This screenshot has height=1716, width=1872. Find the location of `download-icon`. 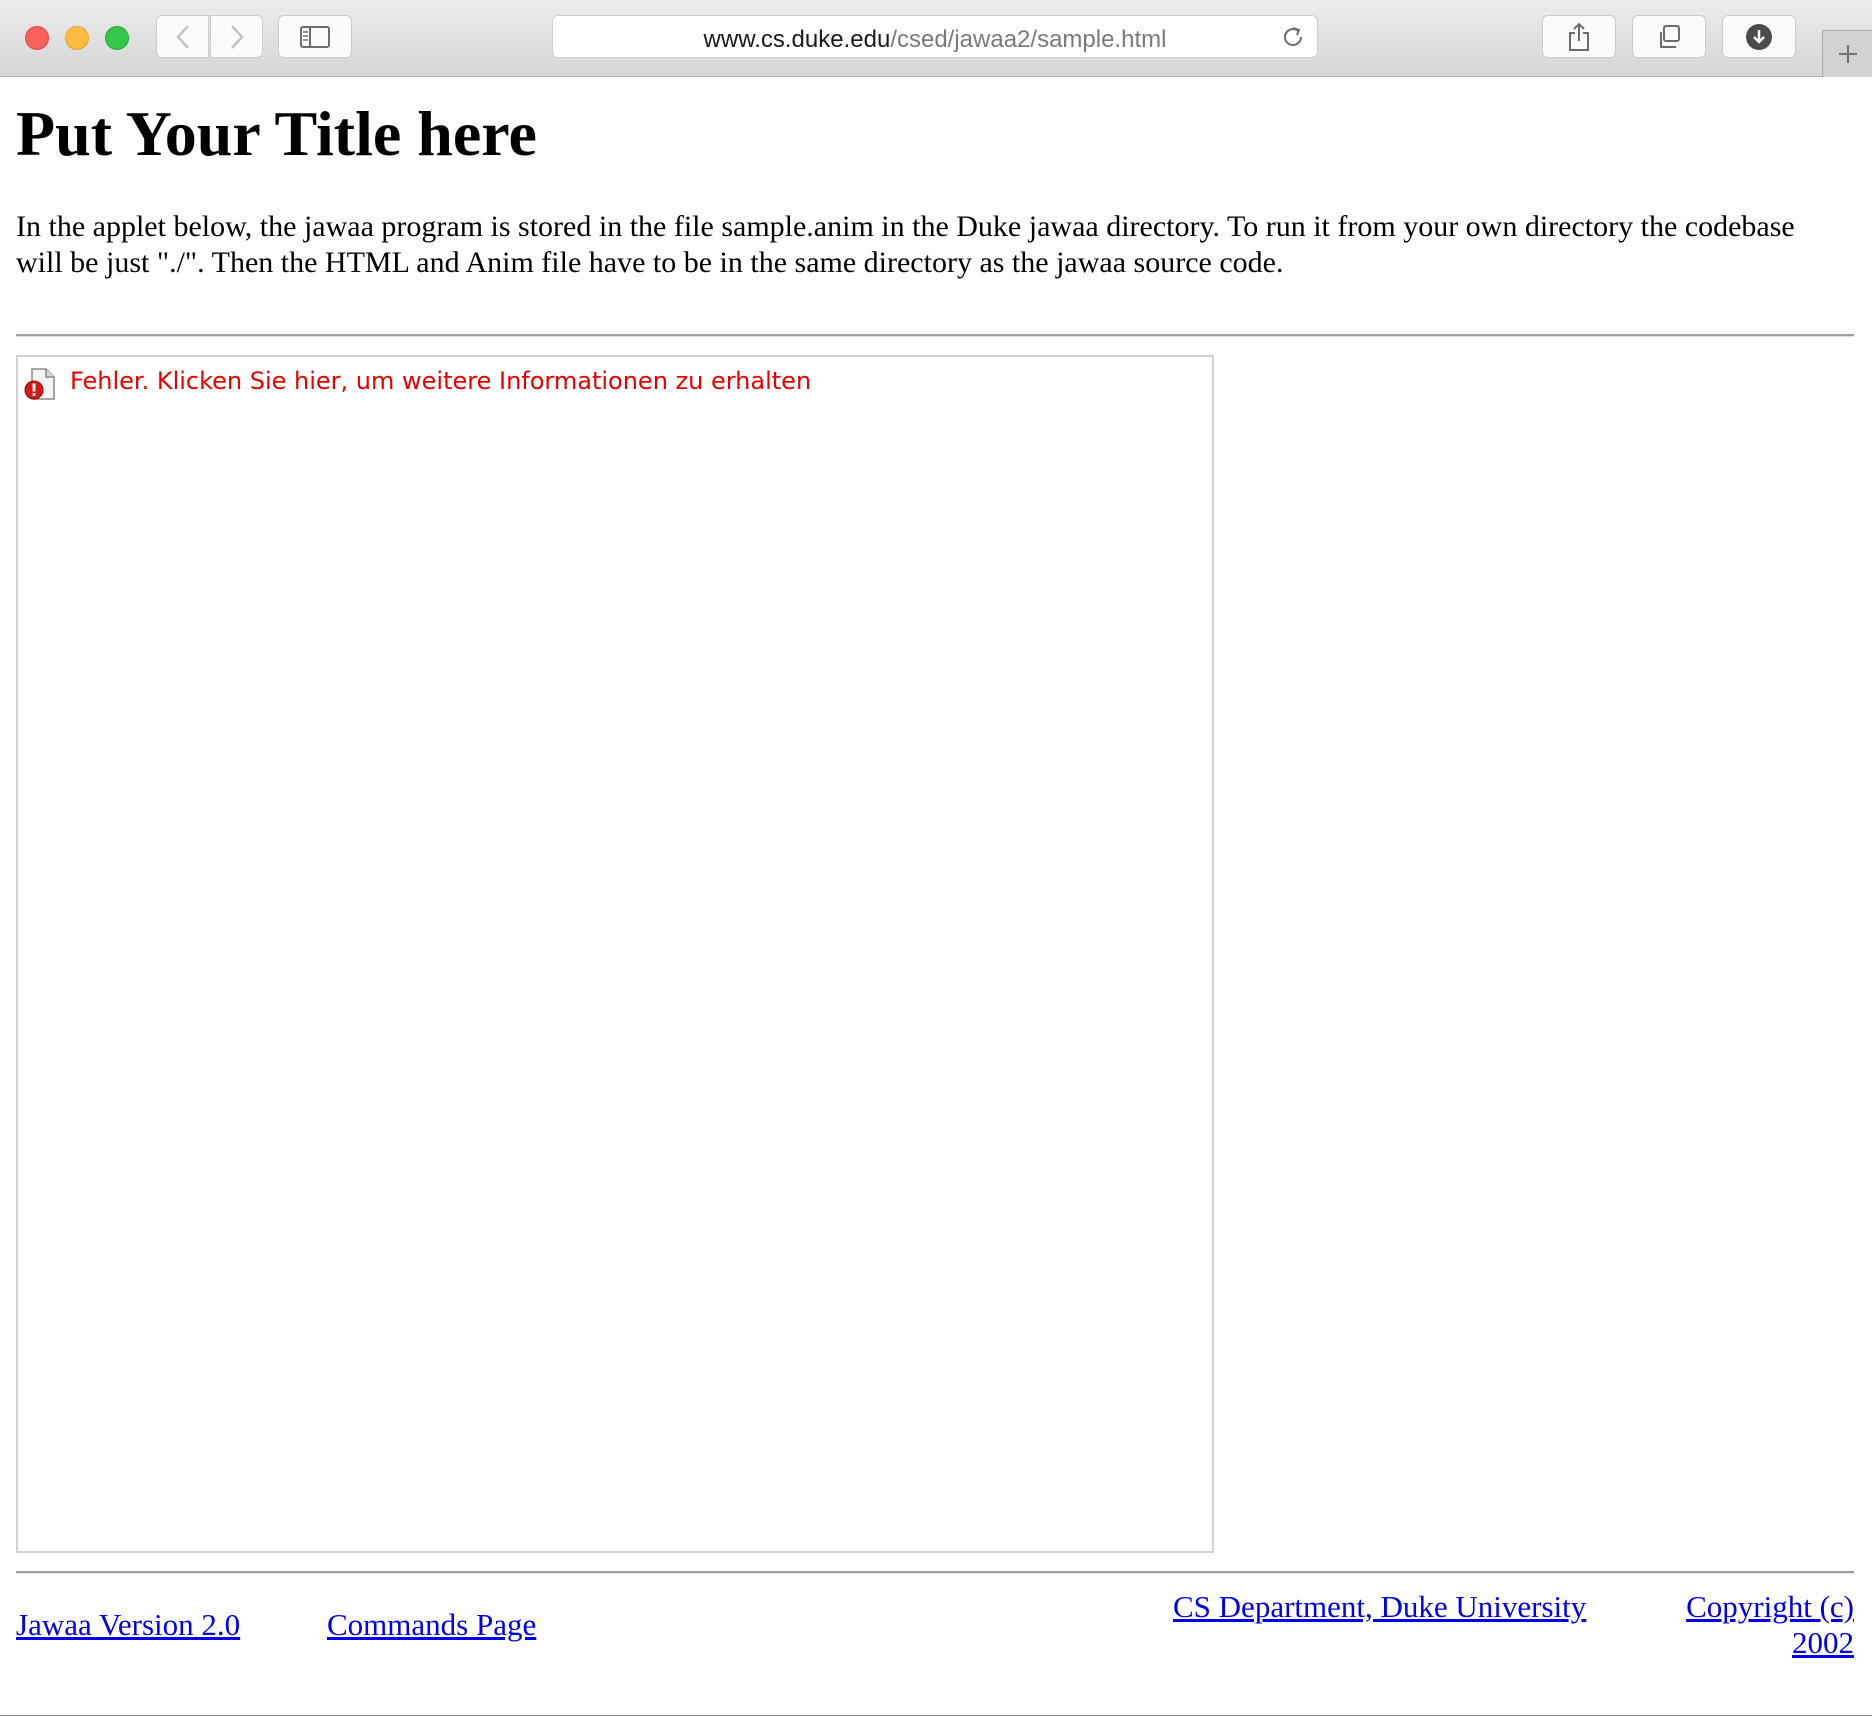

download-icon is located at coordinates (1759, 36).